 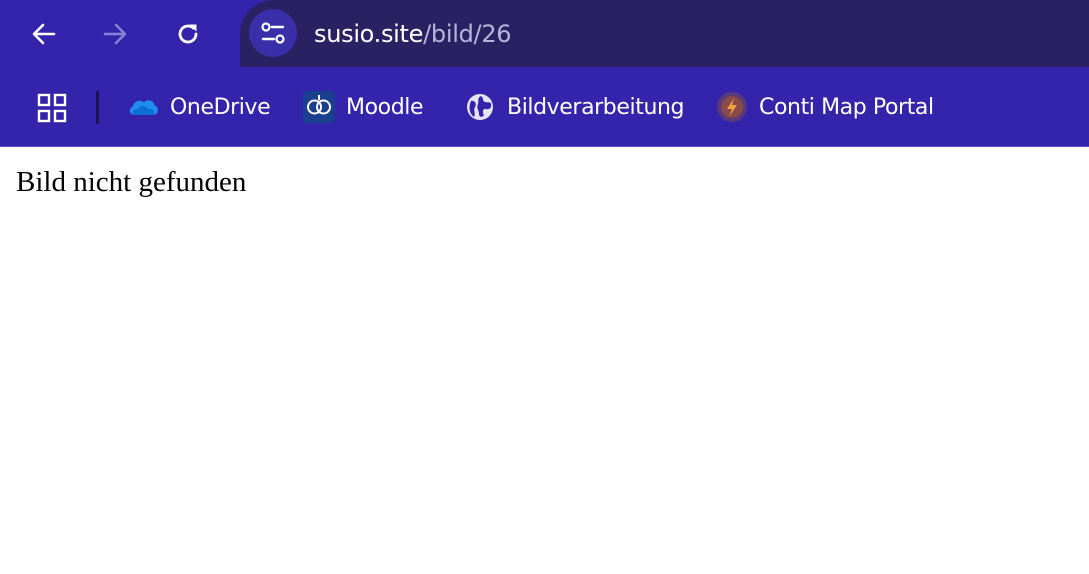 I want to click on reload-button, so click(x=188, y=34).